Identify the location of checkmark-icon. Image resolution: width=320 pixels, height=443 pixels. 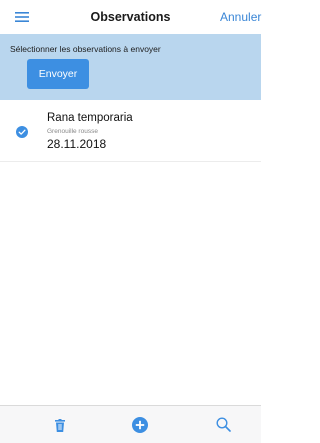
(22, 132).